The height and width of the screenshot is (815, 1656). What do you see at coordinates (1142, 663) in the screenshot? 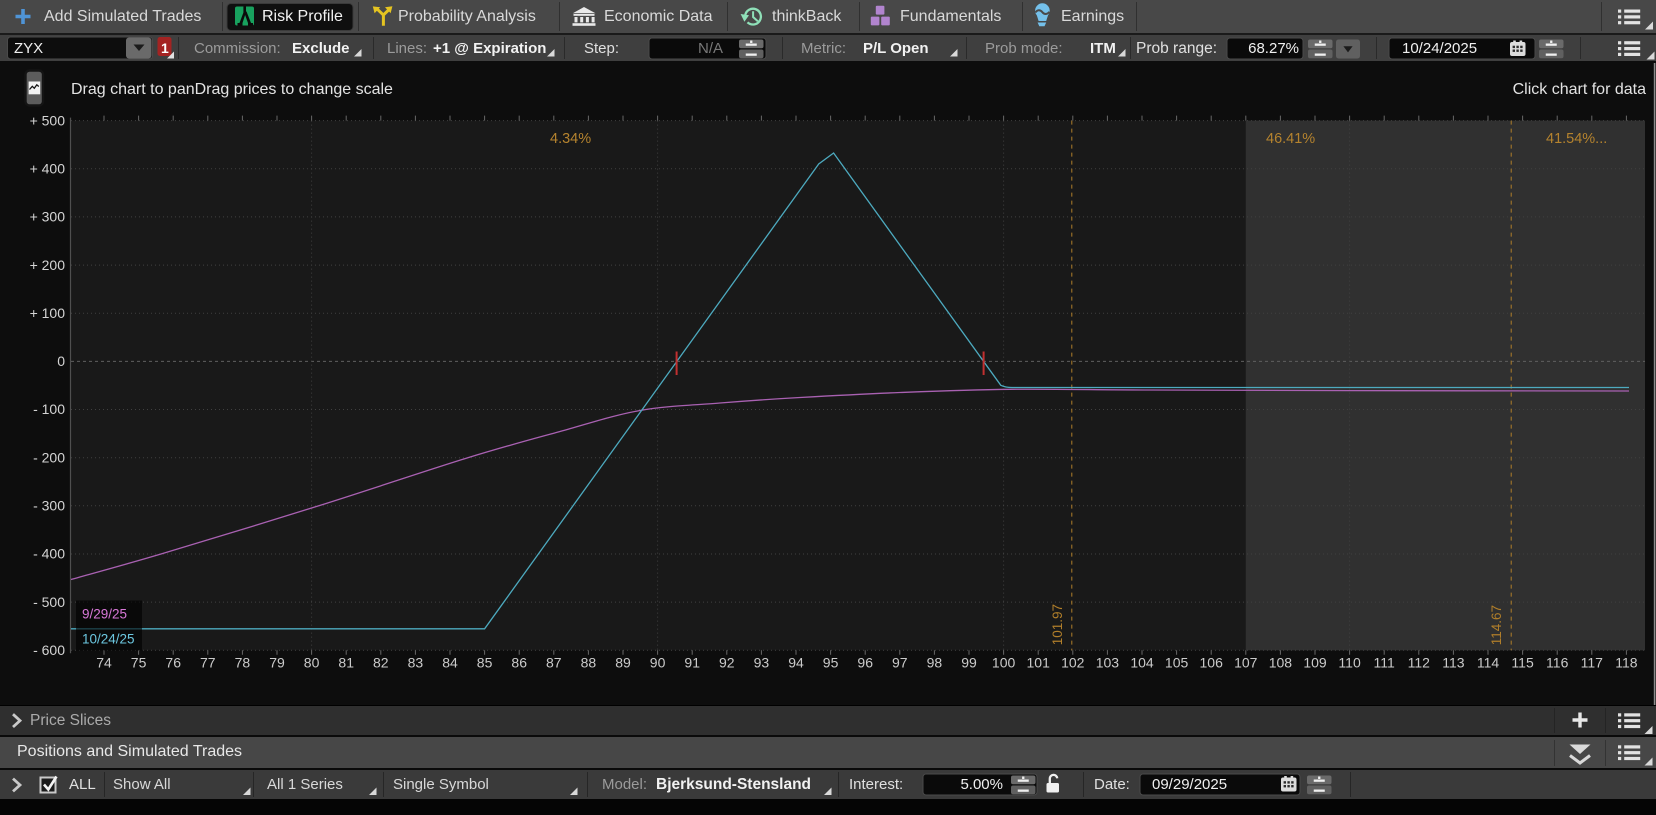
I see `svg-text: 104` at bounding box center [1142, 663].